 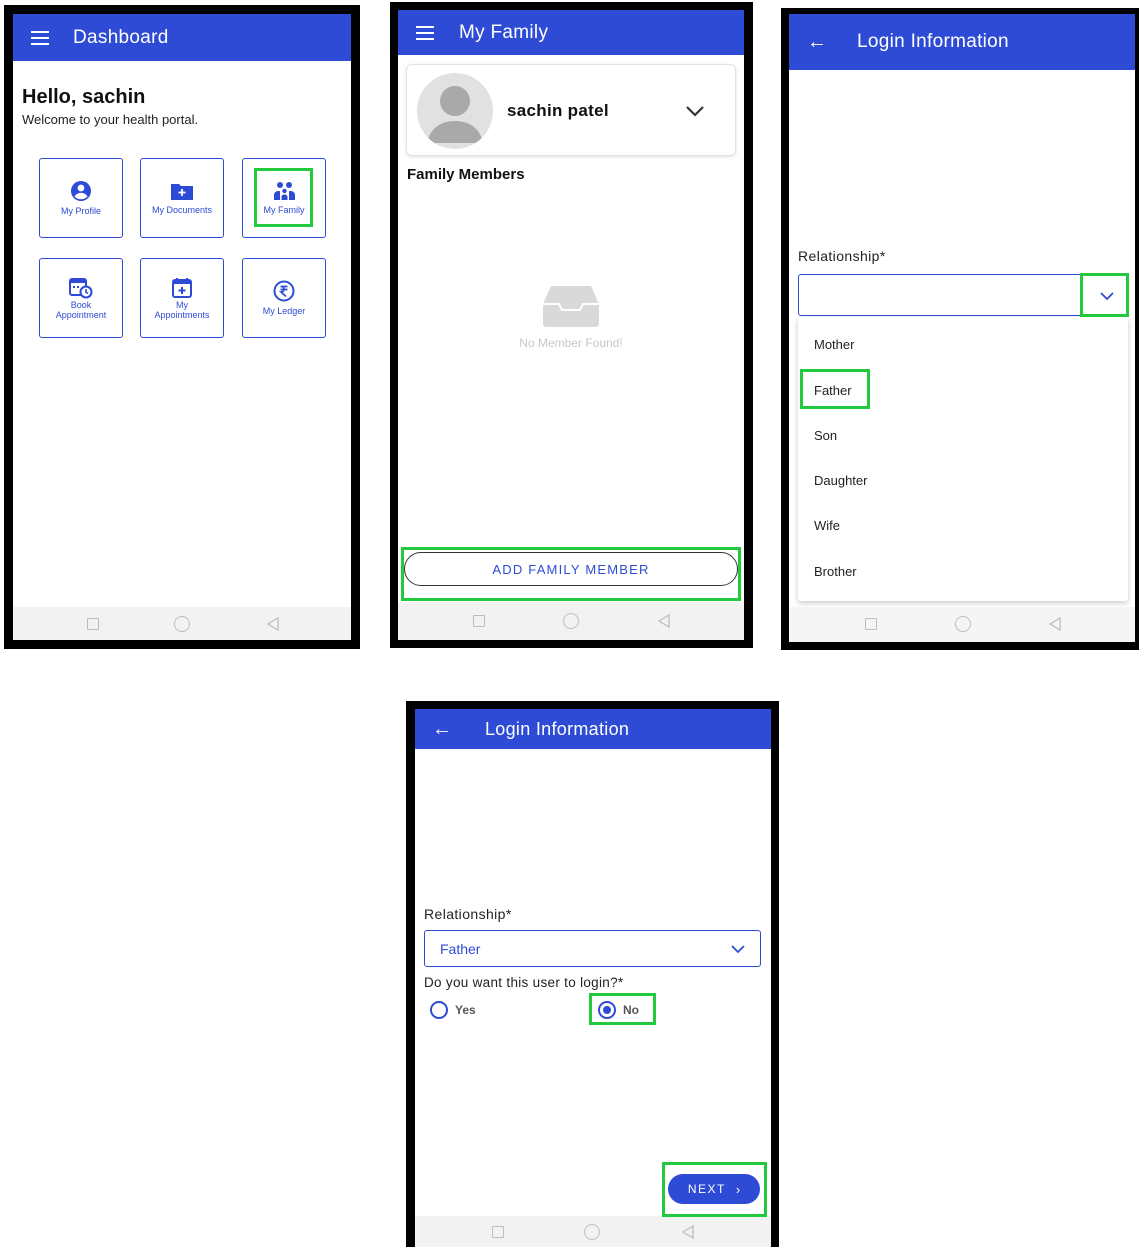 What do you see at coordinates (182, 37) in the screenshot?
I see `app-bar: Dashboard` at bounding box center [182, 37].